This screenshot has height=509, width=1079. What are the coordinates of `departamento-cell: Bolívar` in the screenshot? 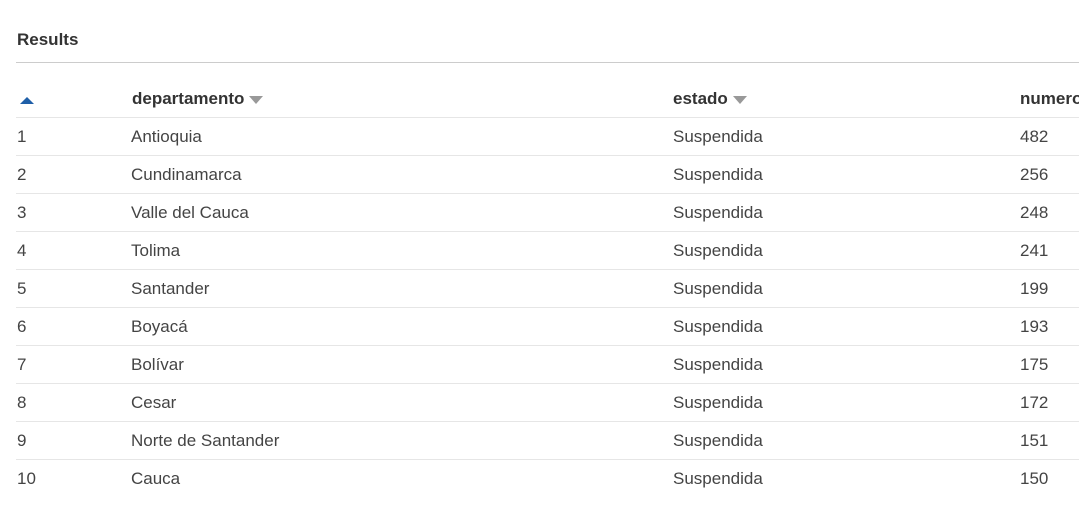 It's located at (402, 364).